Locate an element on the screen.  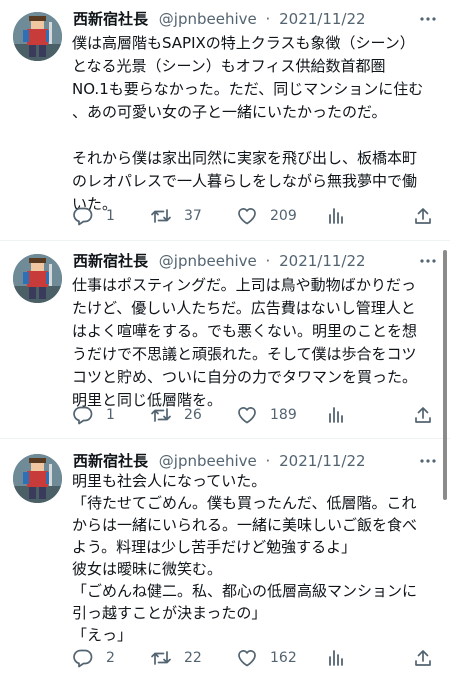
tweet-text-line: となる光景（シーン）もオフィス供給数首都圏 is located at coordinates (229, 66).